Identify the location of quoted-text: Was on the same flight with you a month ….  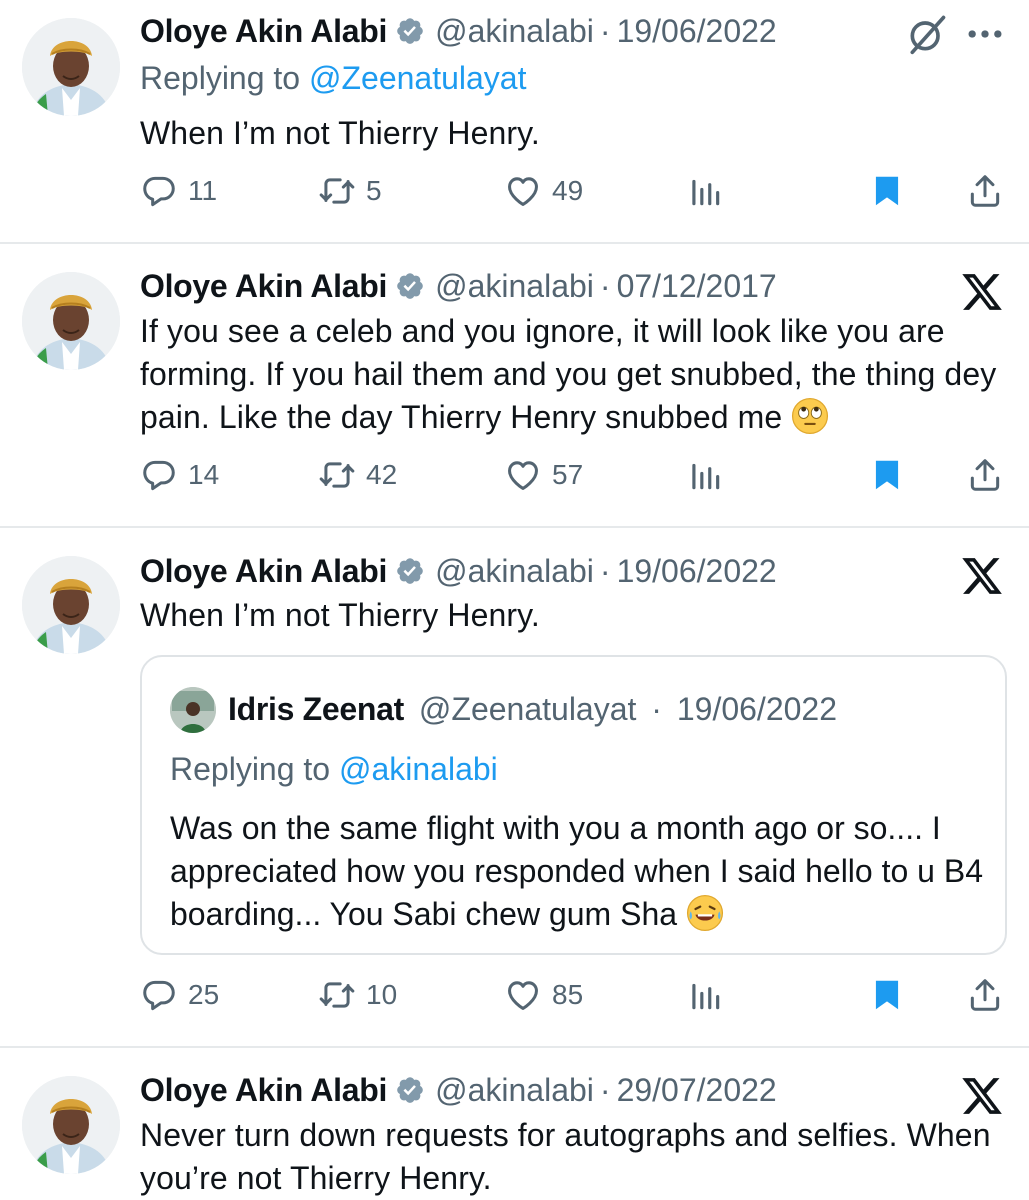
(576, 871).